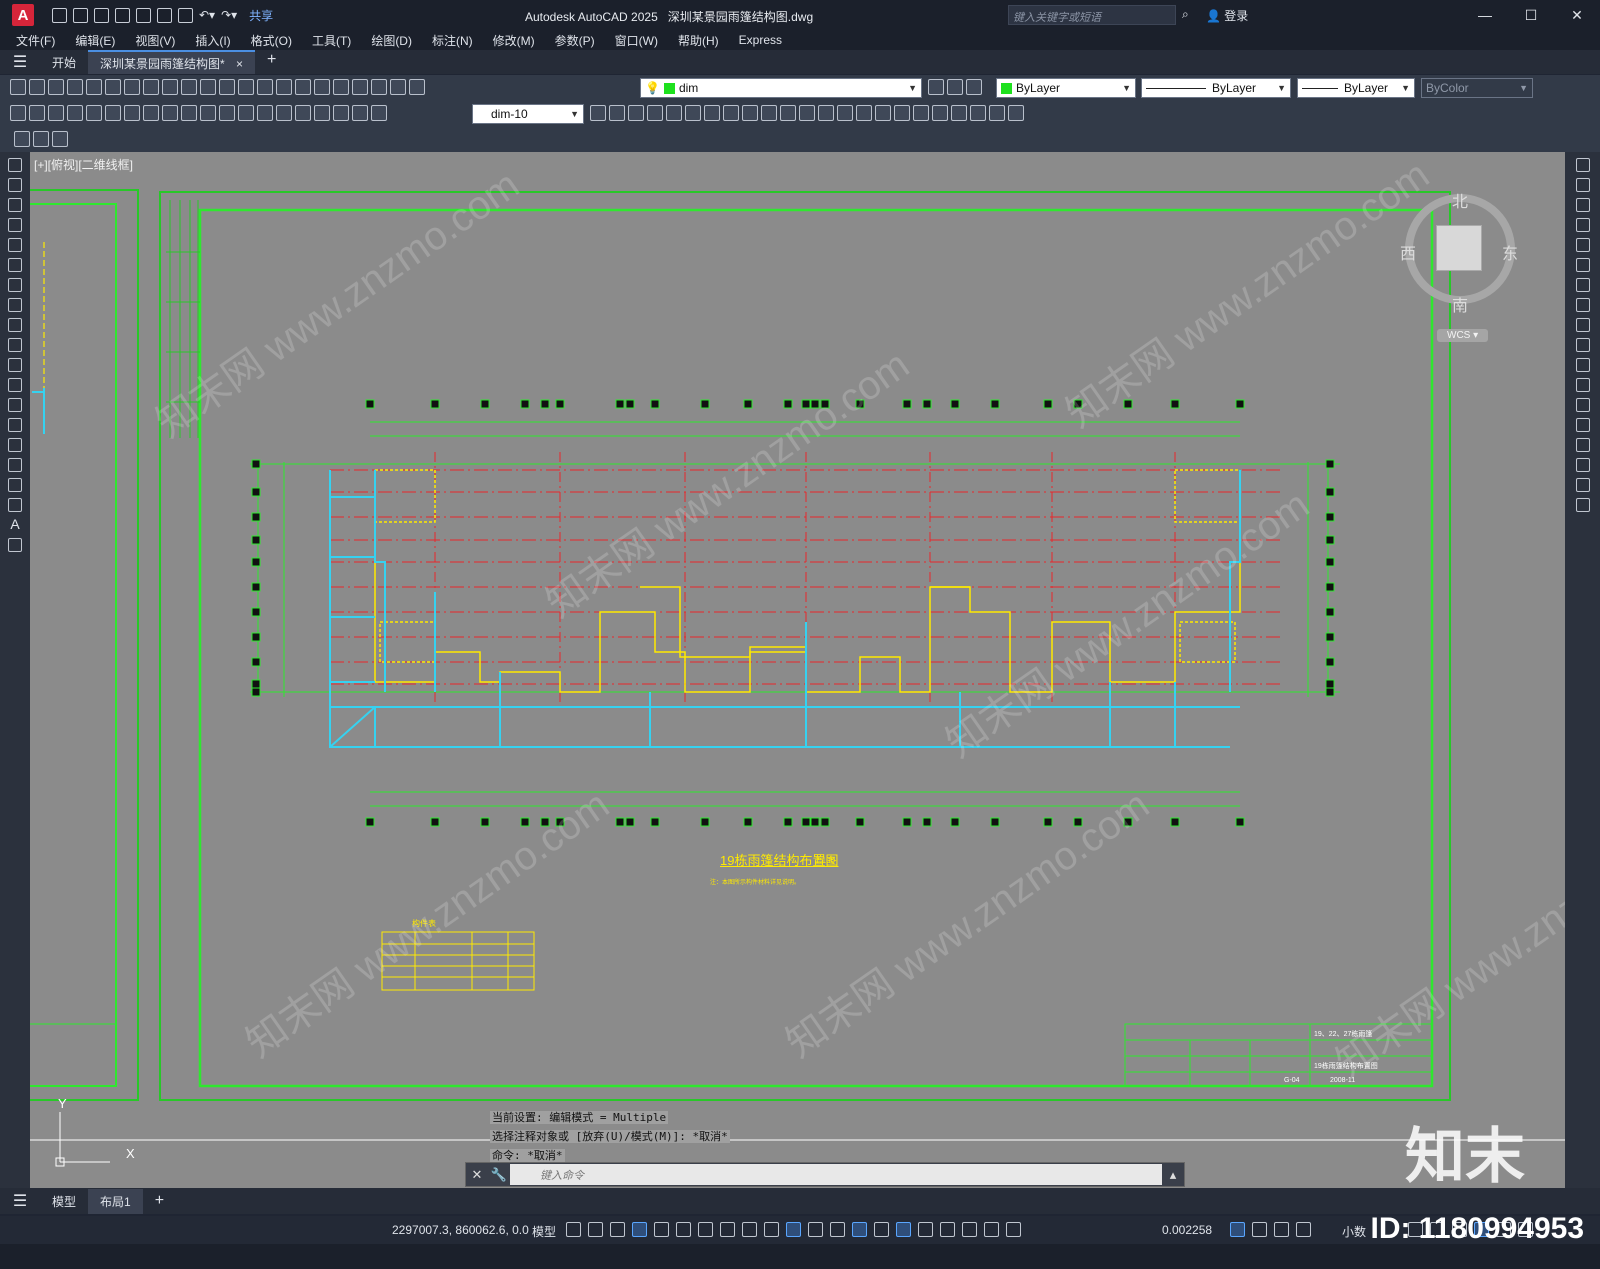  Describe the element at coordinates (1582, 265) in the screenshot. I see `move-icon` at that location.